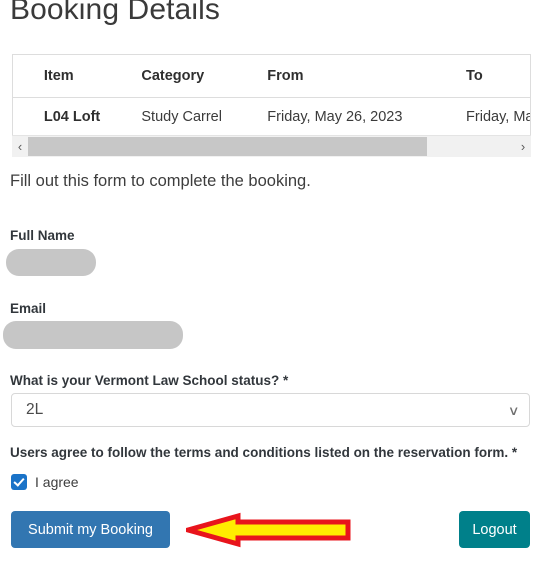 The image size is (540, 563). I want to click on column-header-category: Category, so click(204, 76).